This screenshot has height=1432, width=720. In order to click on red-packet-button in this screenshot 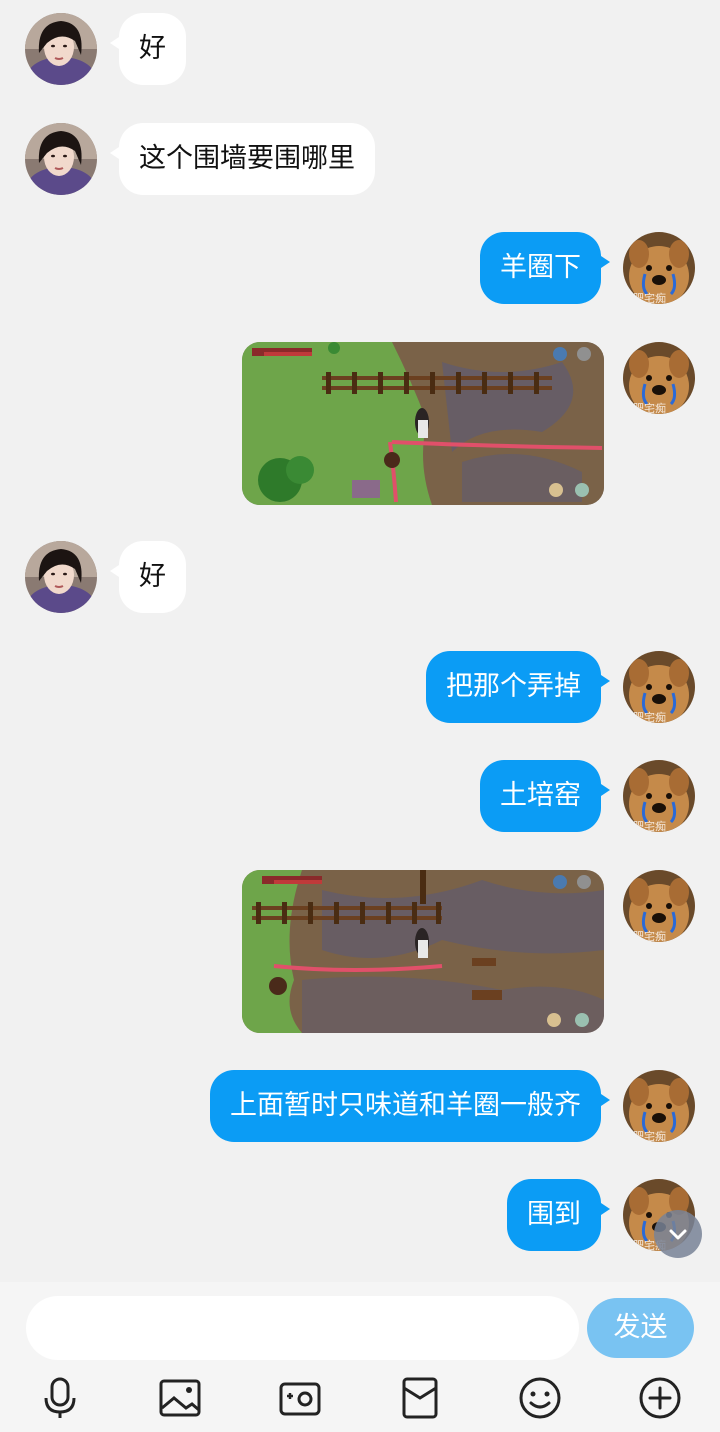, I will do `click(420, 1398)`.